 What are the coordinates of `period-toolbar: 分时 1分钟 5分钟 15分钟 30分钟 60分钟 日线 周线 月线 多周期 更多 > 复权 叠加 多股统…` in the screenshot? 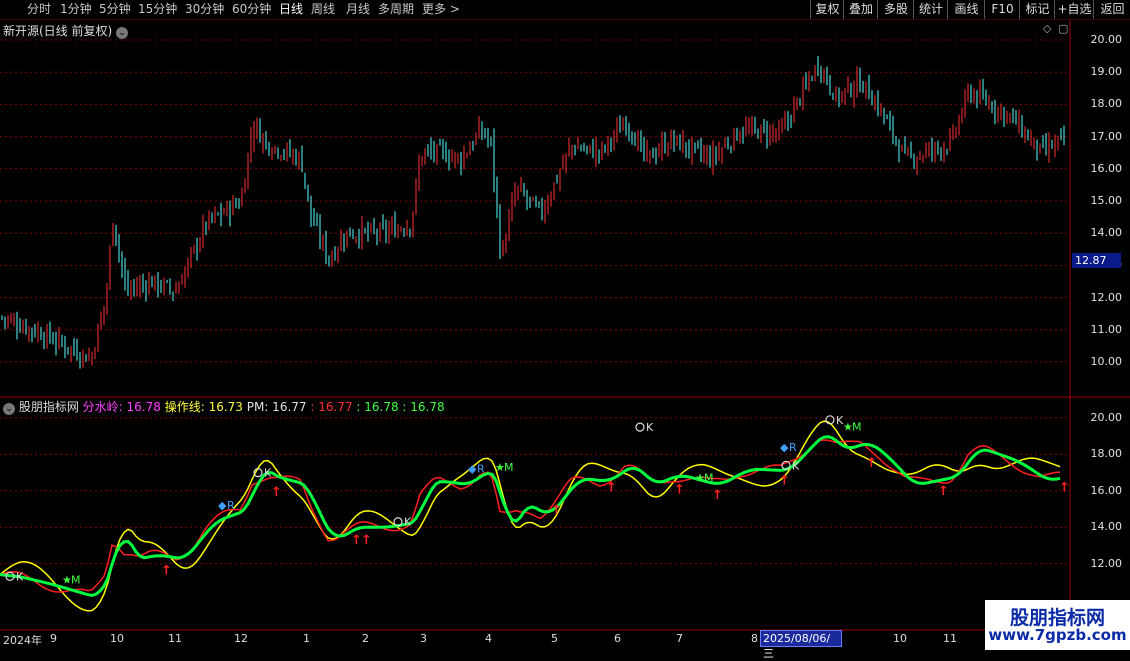 It's located at (565, 10).